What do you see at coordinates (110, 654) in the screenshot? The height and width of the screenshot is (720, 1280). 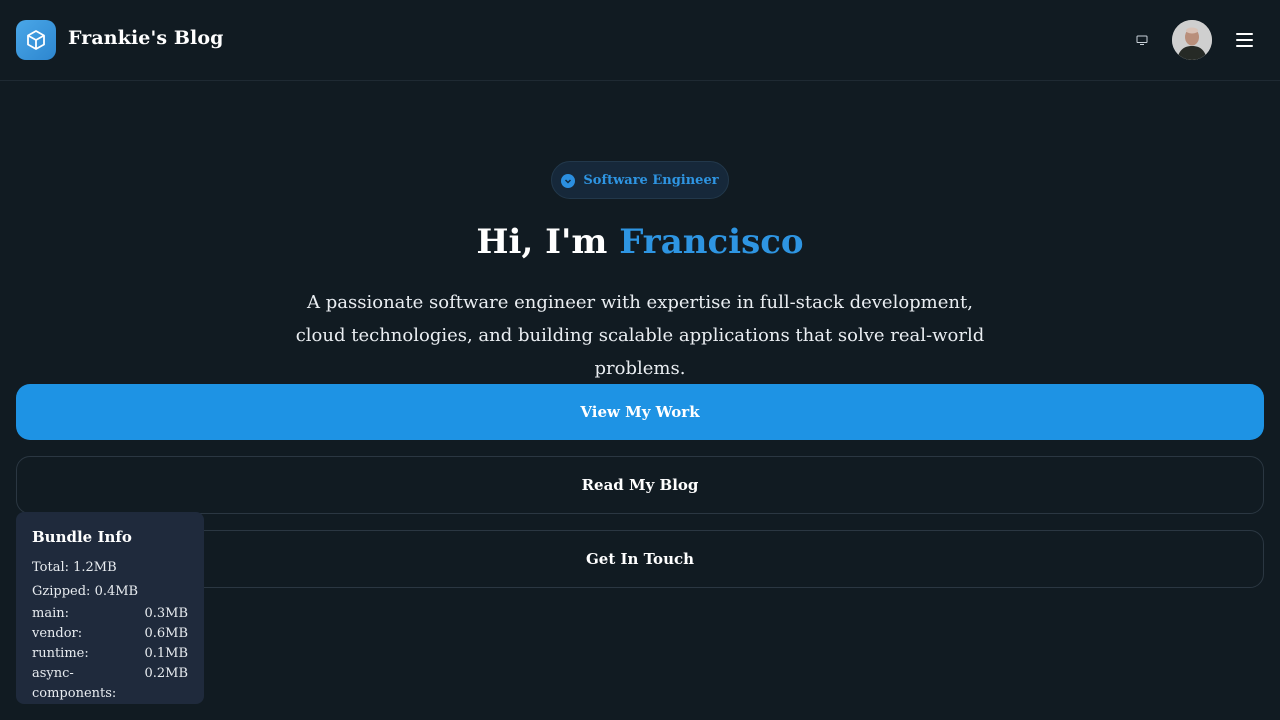 I see `bundle-chunk-row: runtime: 0.1MB` at bounding box center [110, 654].